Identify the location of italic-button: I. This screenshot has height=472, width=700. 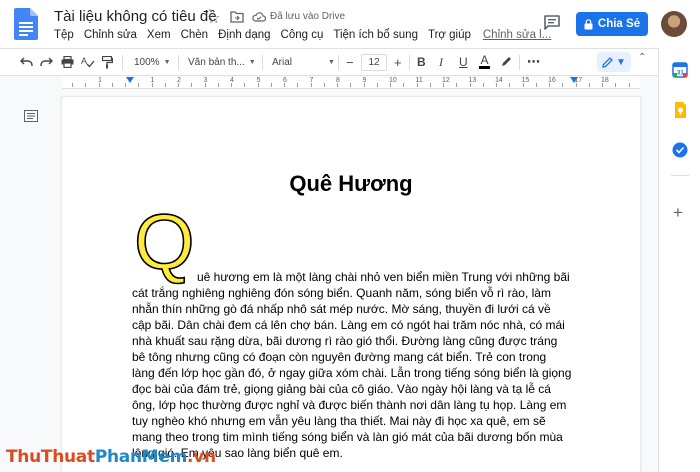
(441, 62).